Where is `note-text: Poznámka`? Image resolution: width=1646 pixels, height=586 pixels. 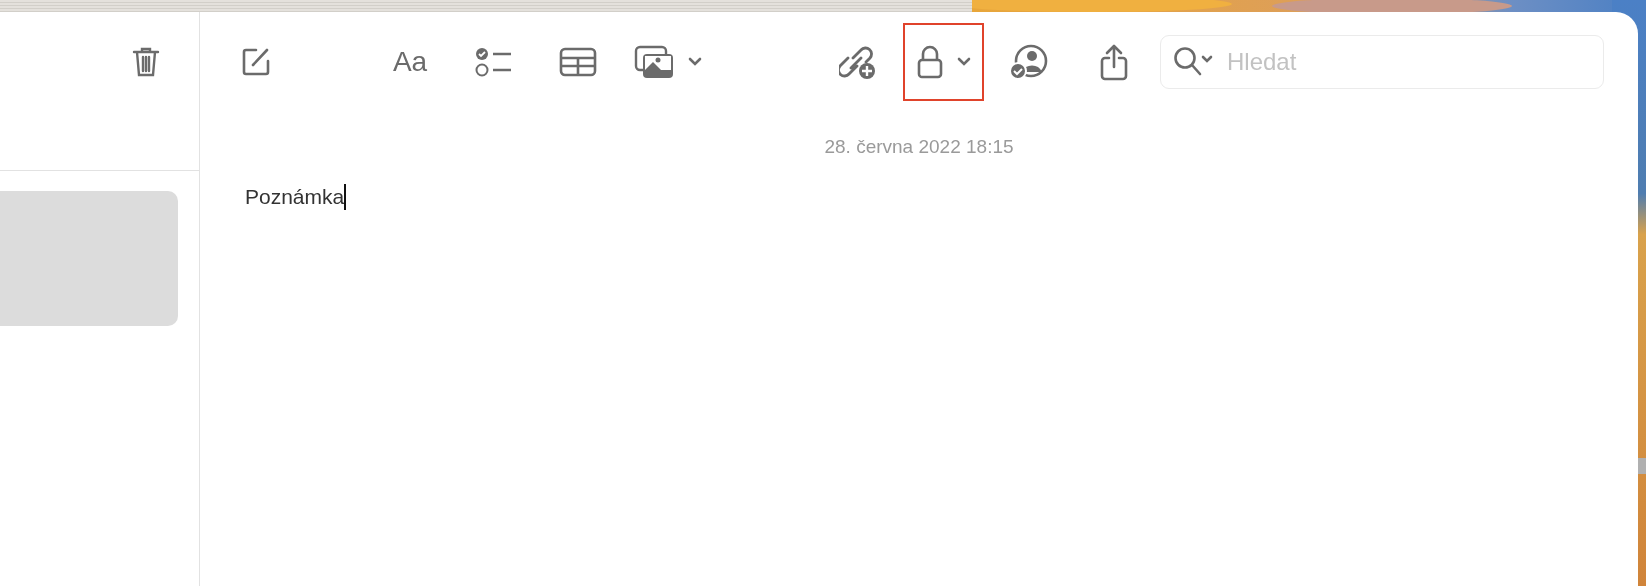
note-text: Poznámka is located at coordinates (295, 197).